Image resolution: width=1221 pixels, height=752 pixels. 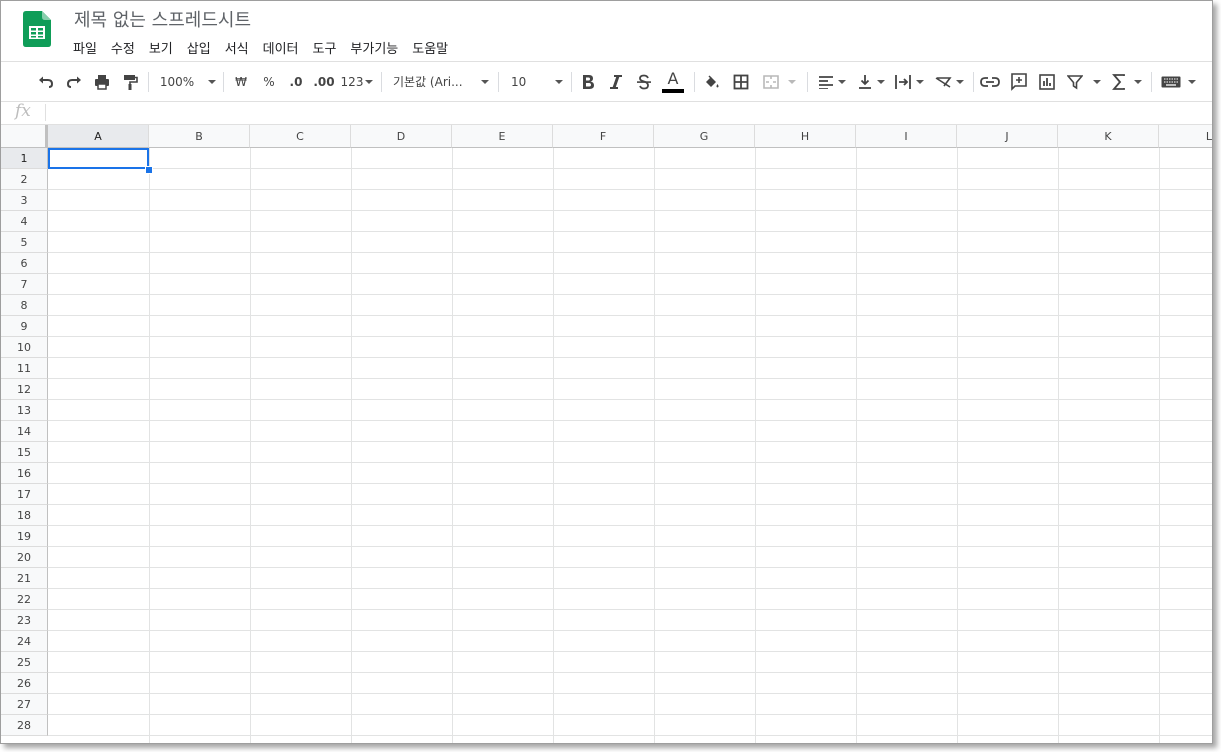 I want to click on menu-addons: 부가기능, so click(x=374, y=47).